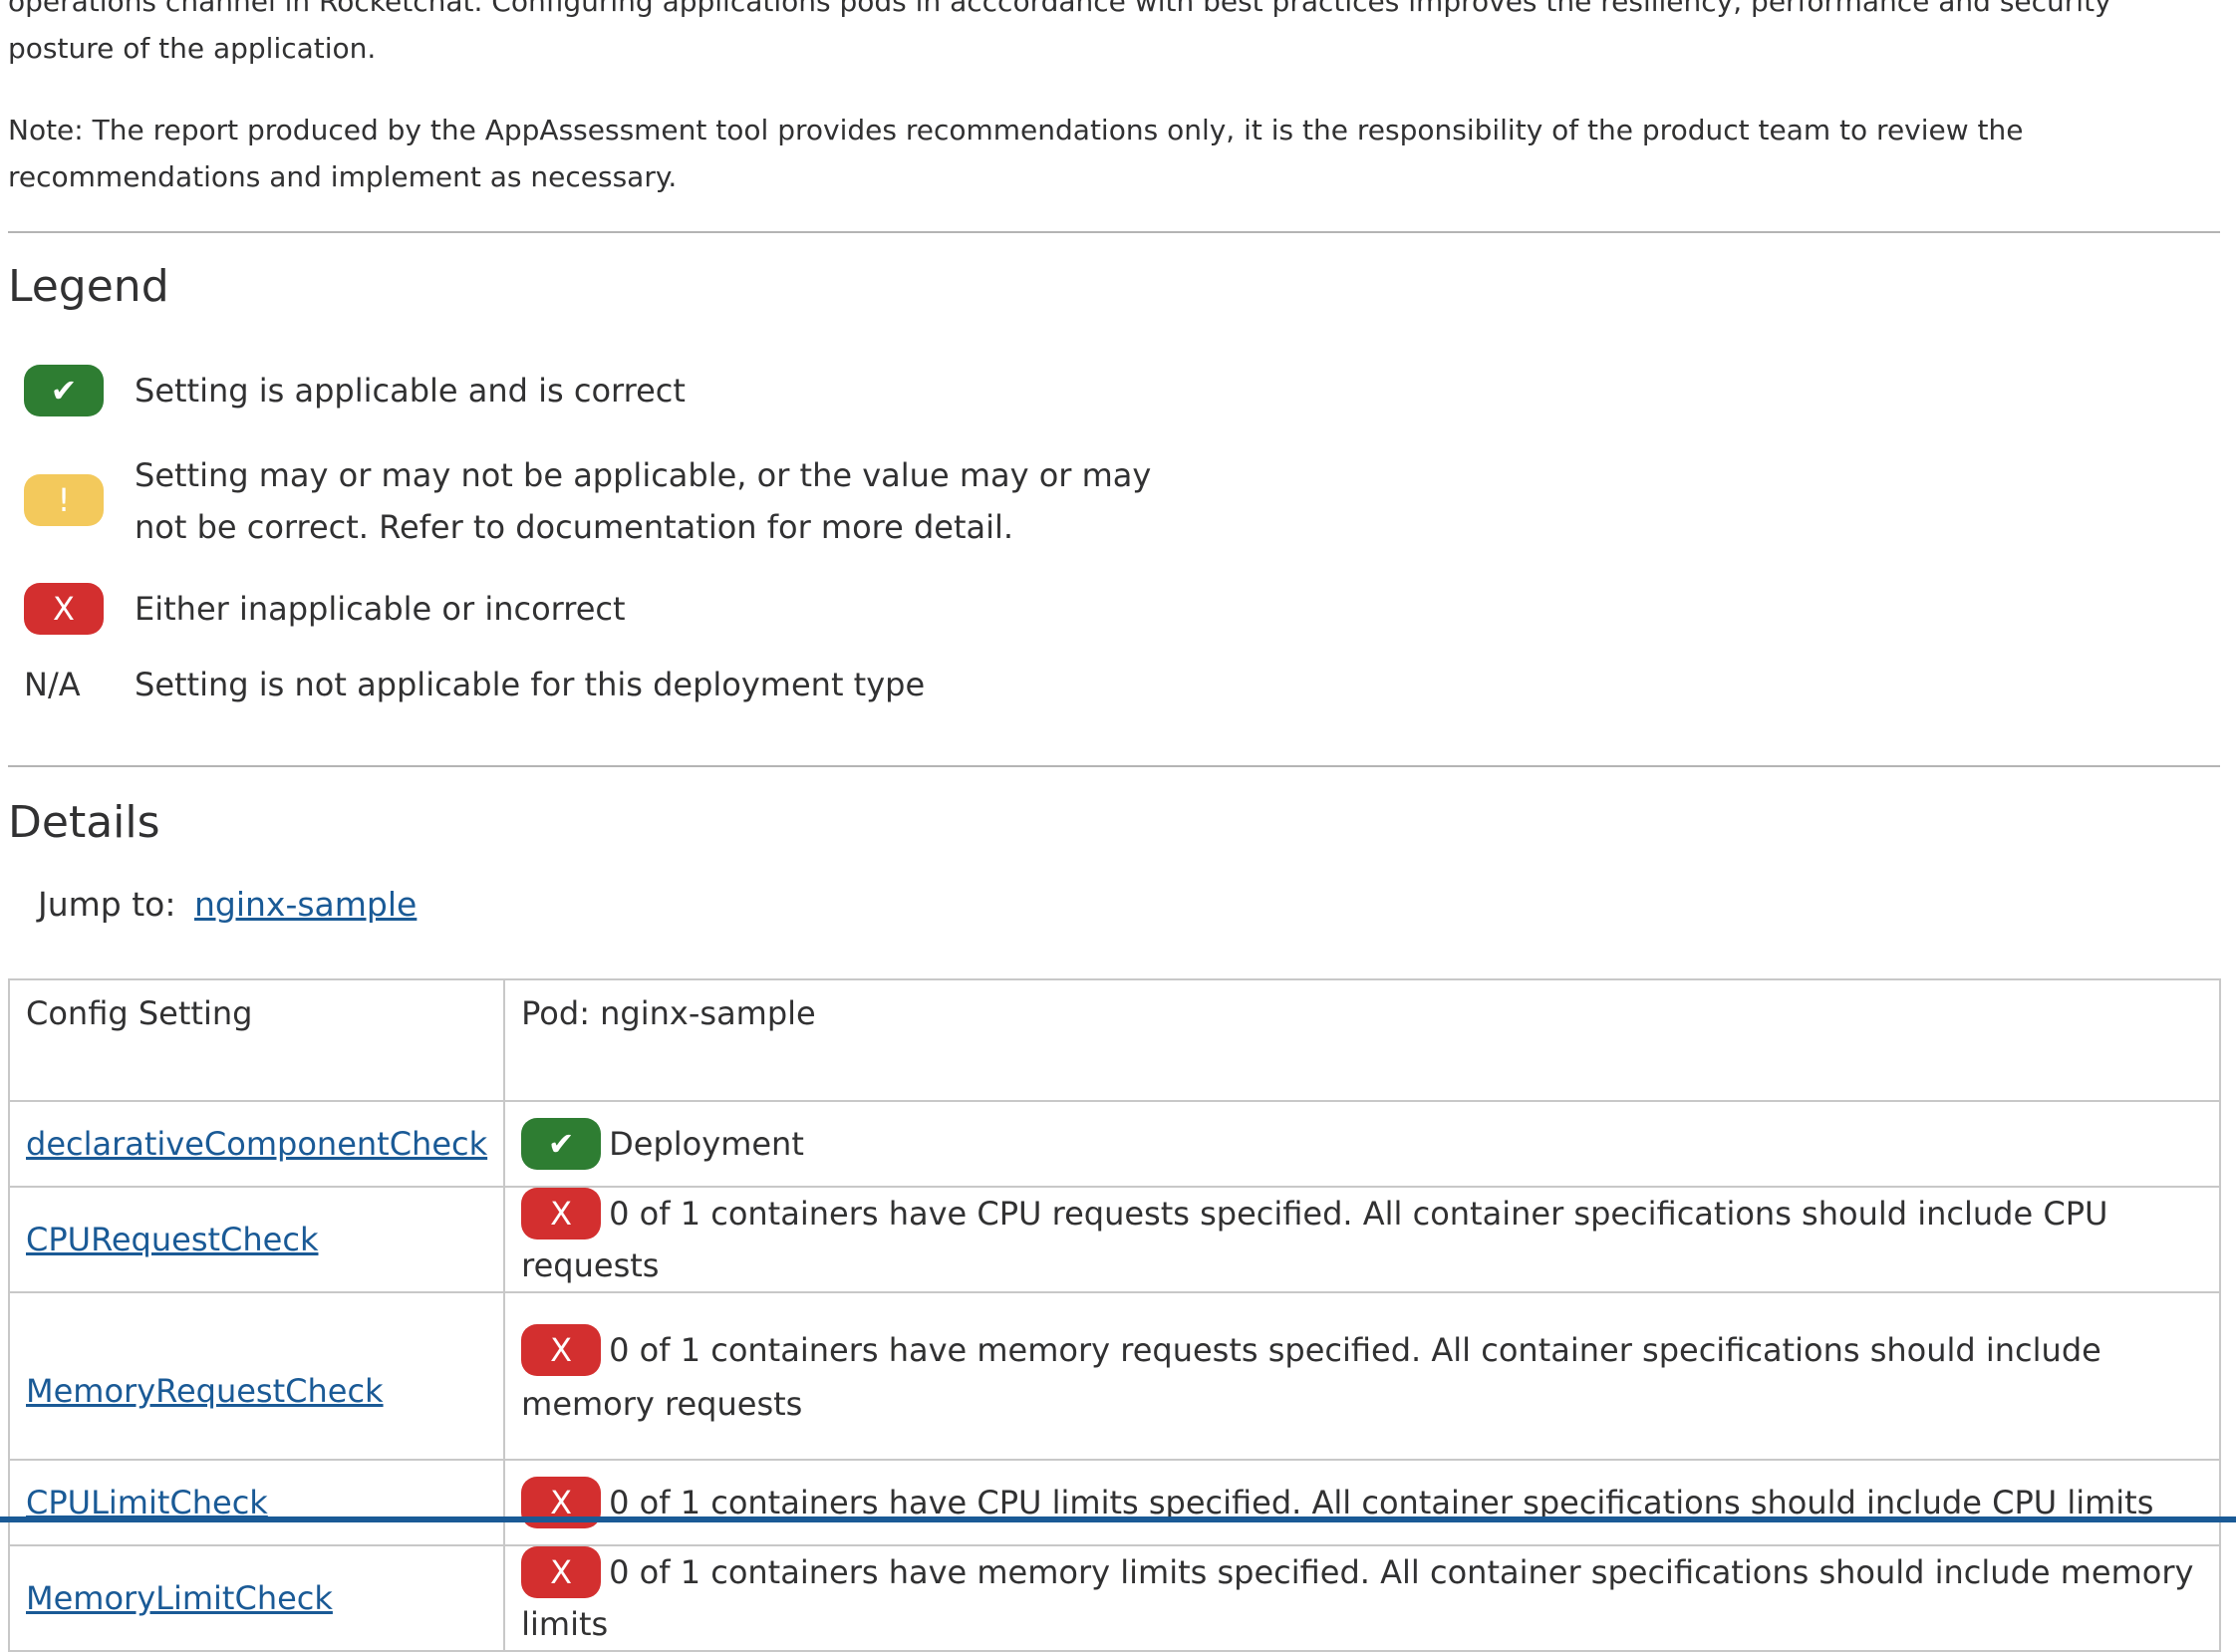 The height and width of the screenshot is (1652, 2236). What do you see at coordinates (256, 1144) in the screenshot?
I see `config-setting-link: declarativeComponentCheck` at bounding box center [256, 1144].